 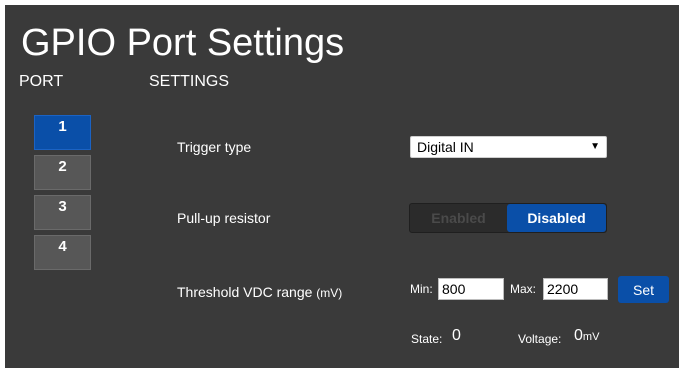 I want to click on dropdown-arrow-icon: ▼, so click(x=595, y=146).